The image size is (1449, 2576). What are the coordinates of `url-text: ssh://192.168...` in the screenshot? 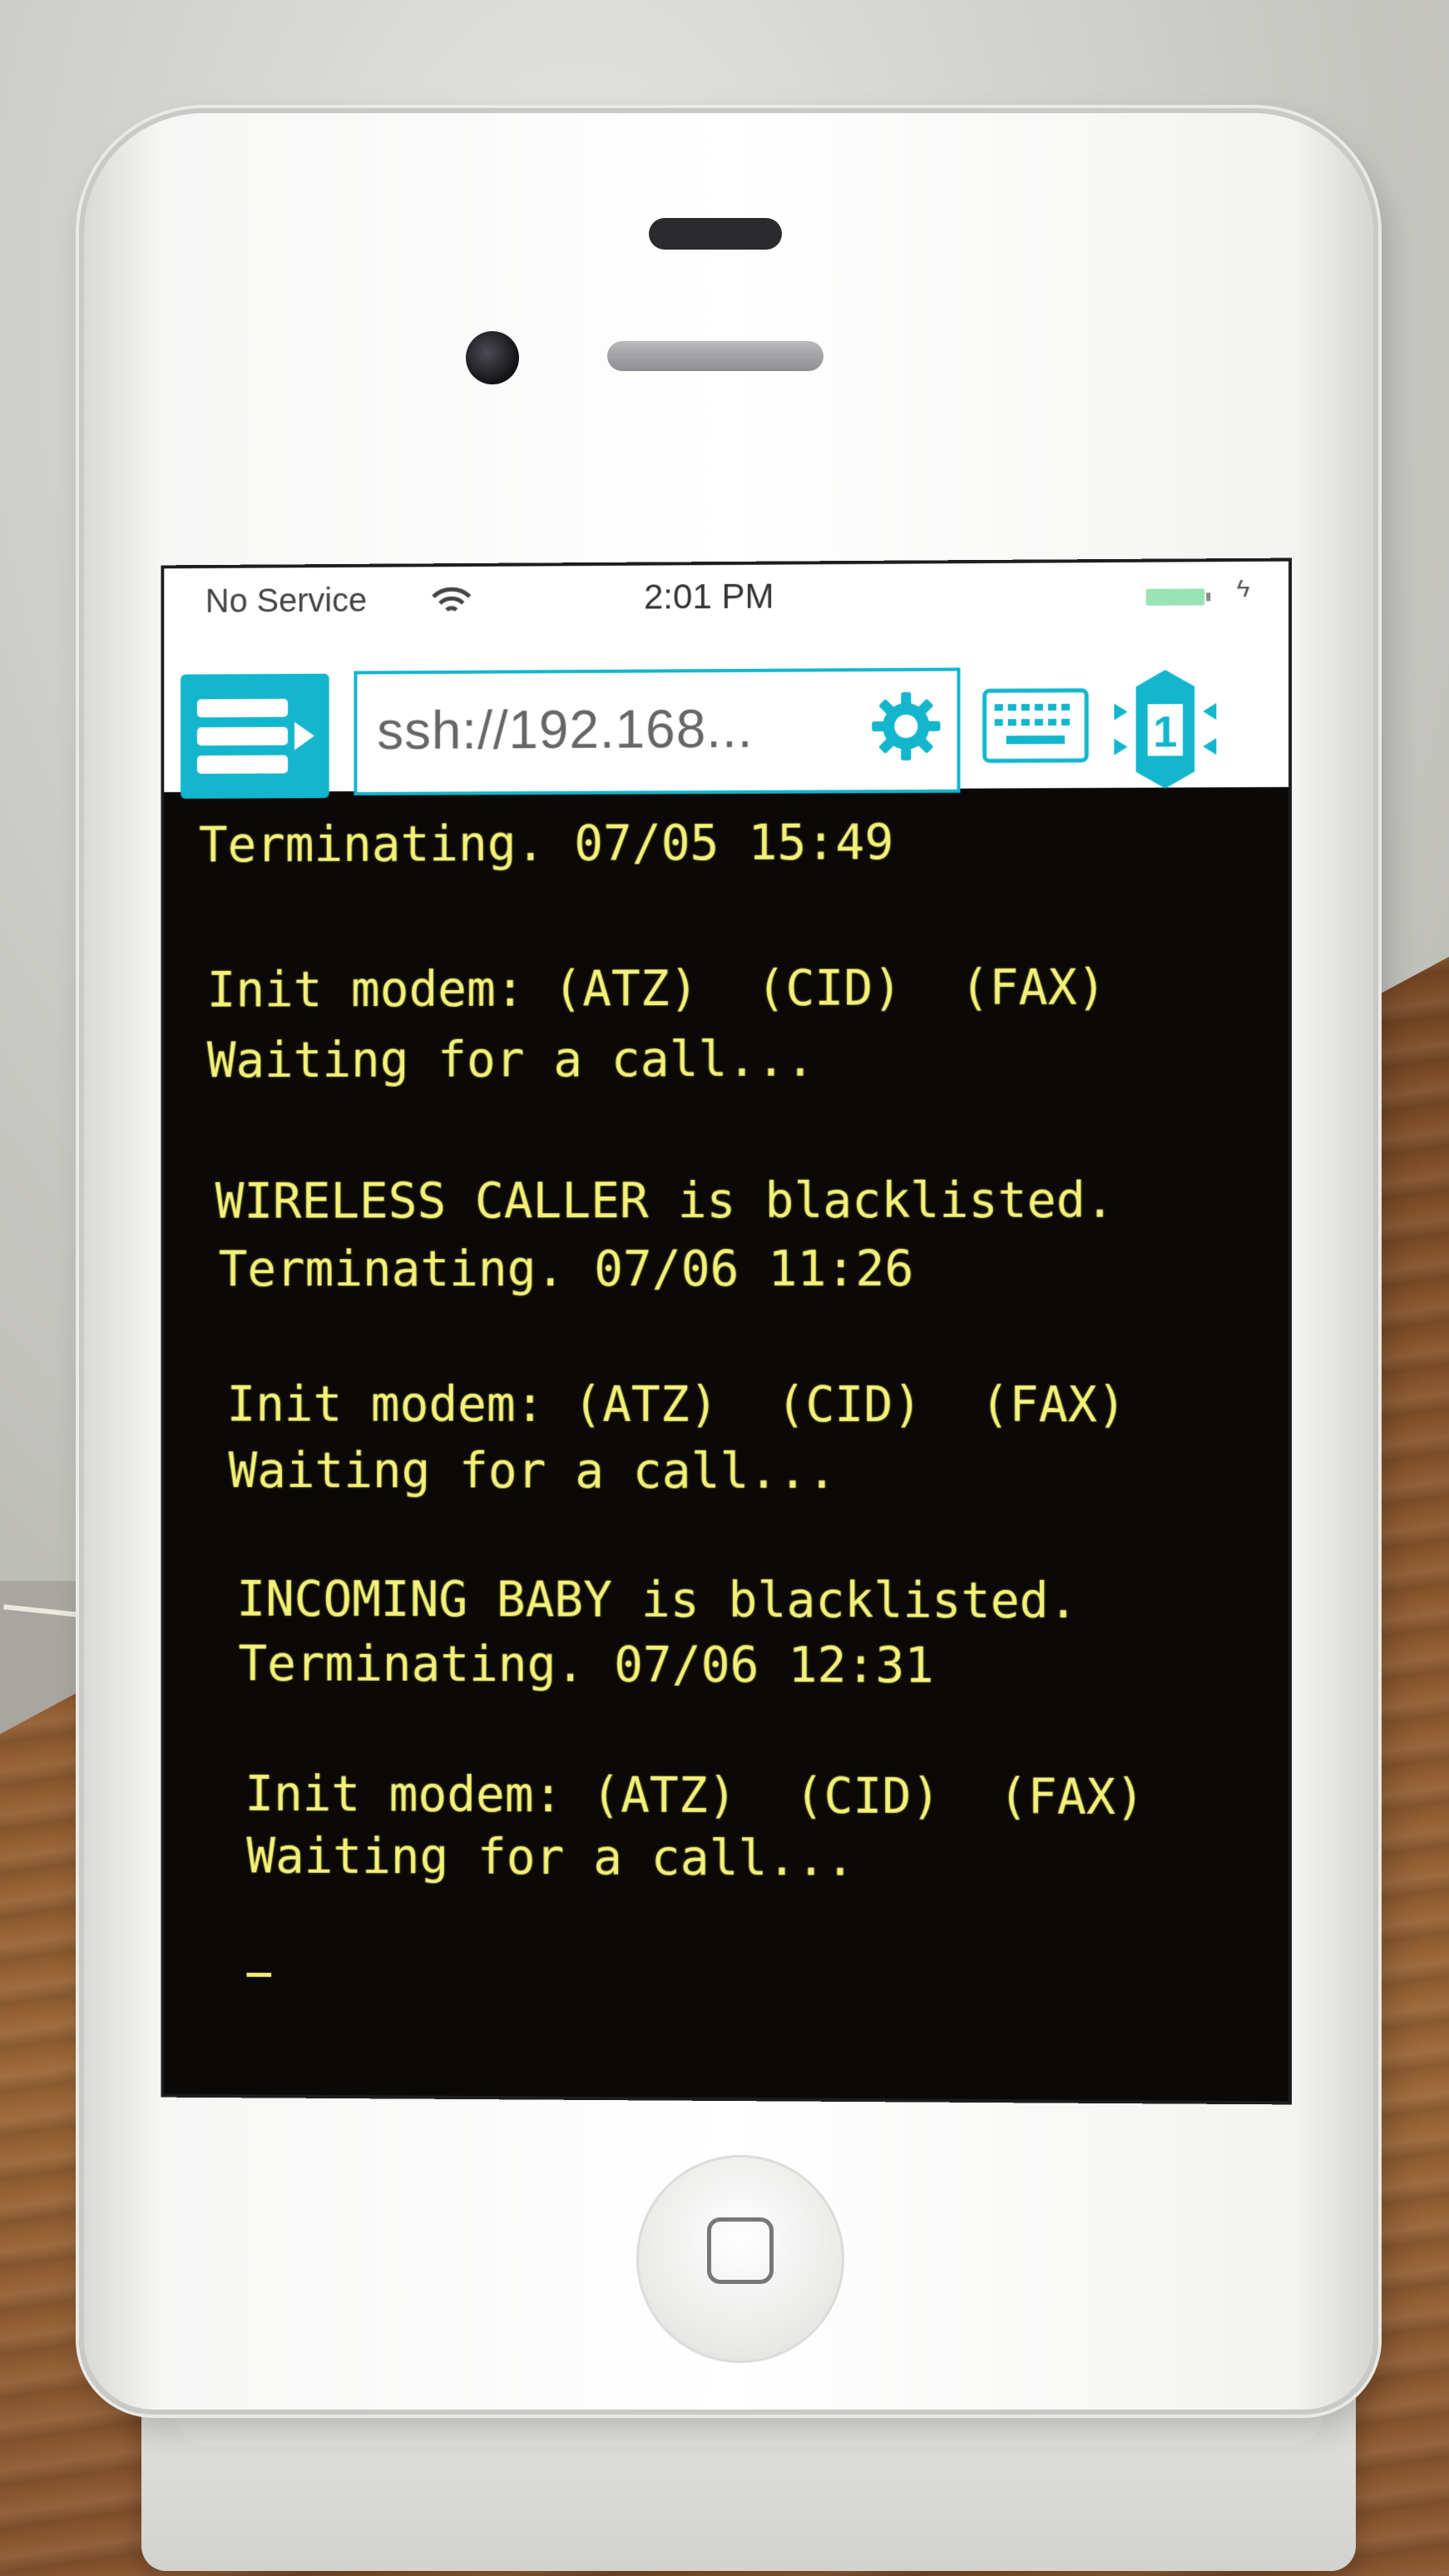 It's located at (565, 729).